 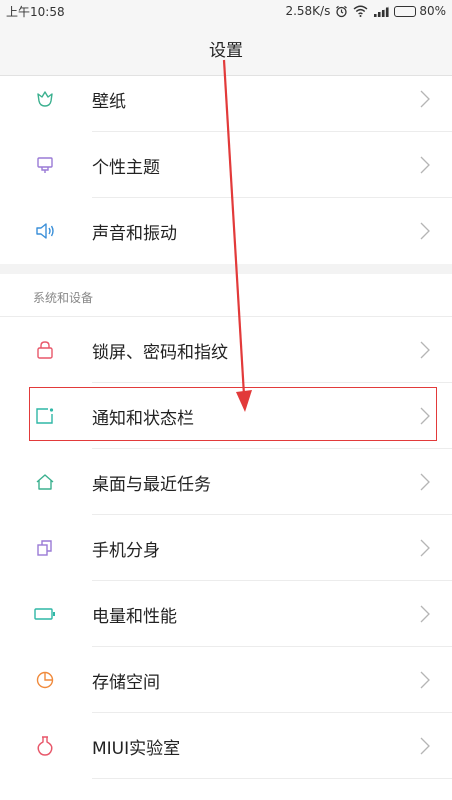 What do you see at coordinates (226, 680) in the screenshot?
I see `settings-item-storage: 存储空间` at bounding box center [226, 680].